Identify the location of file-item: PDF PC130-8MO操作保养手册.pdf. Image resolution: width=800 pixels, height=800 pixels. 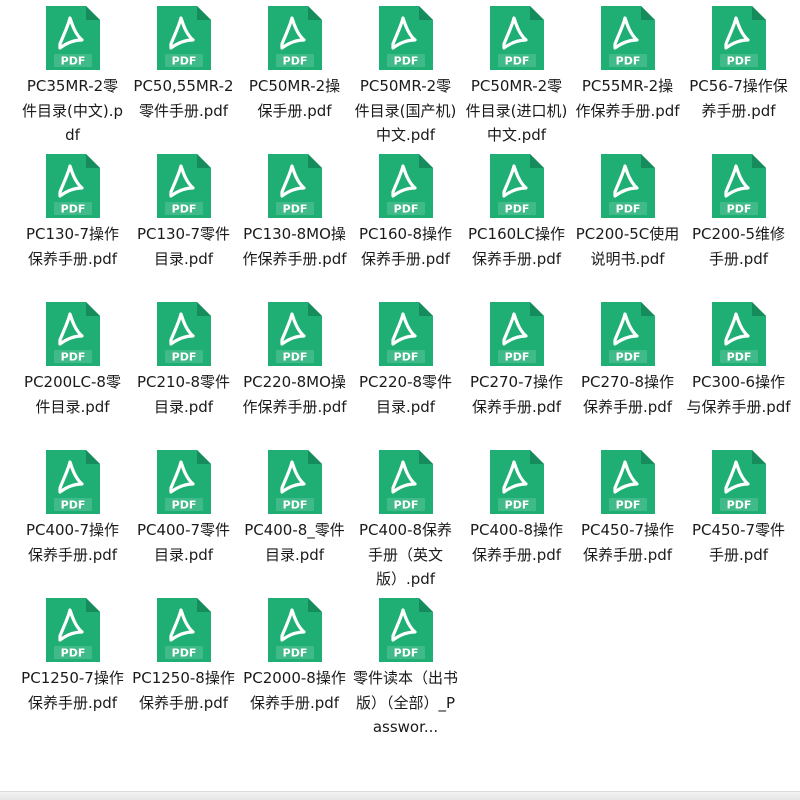
(294, 222).